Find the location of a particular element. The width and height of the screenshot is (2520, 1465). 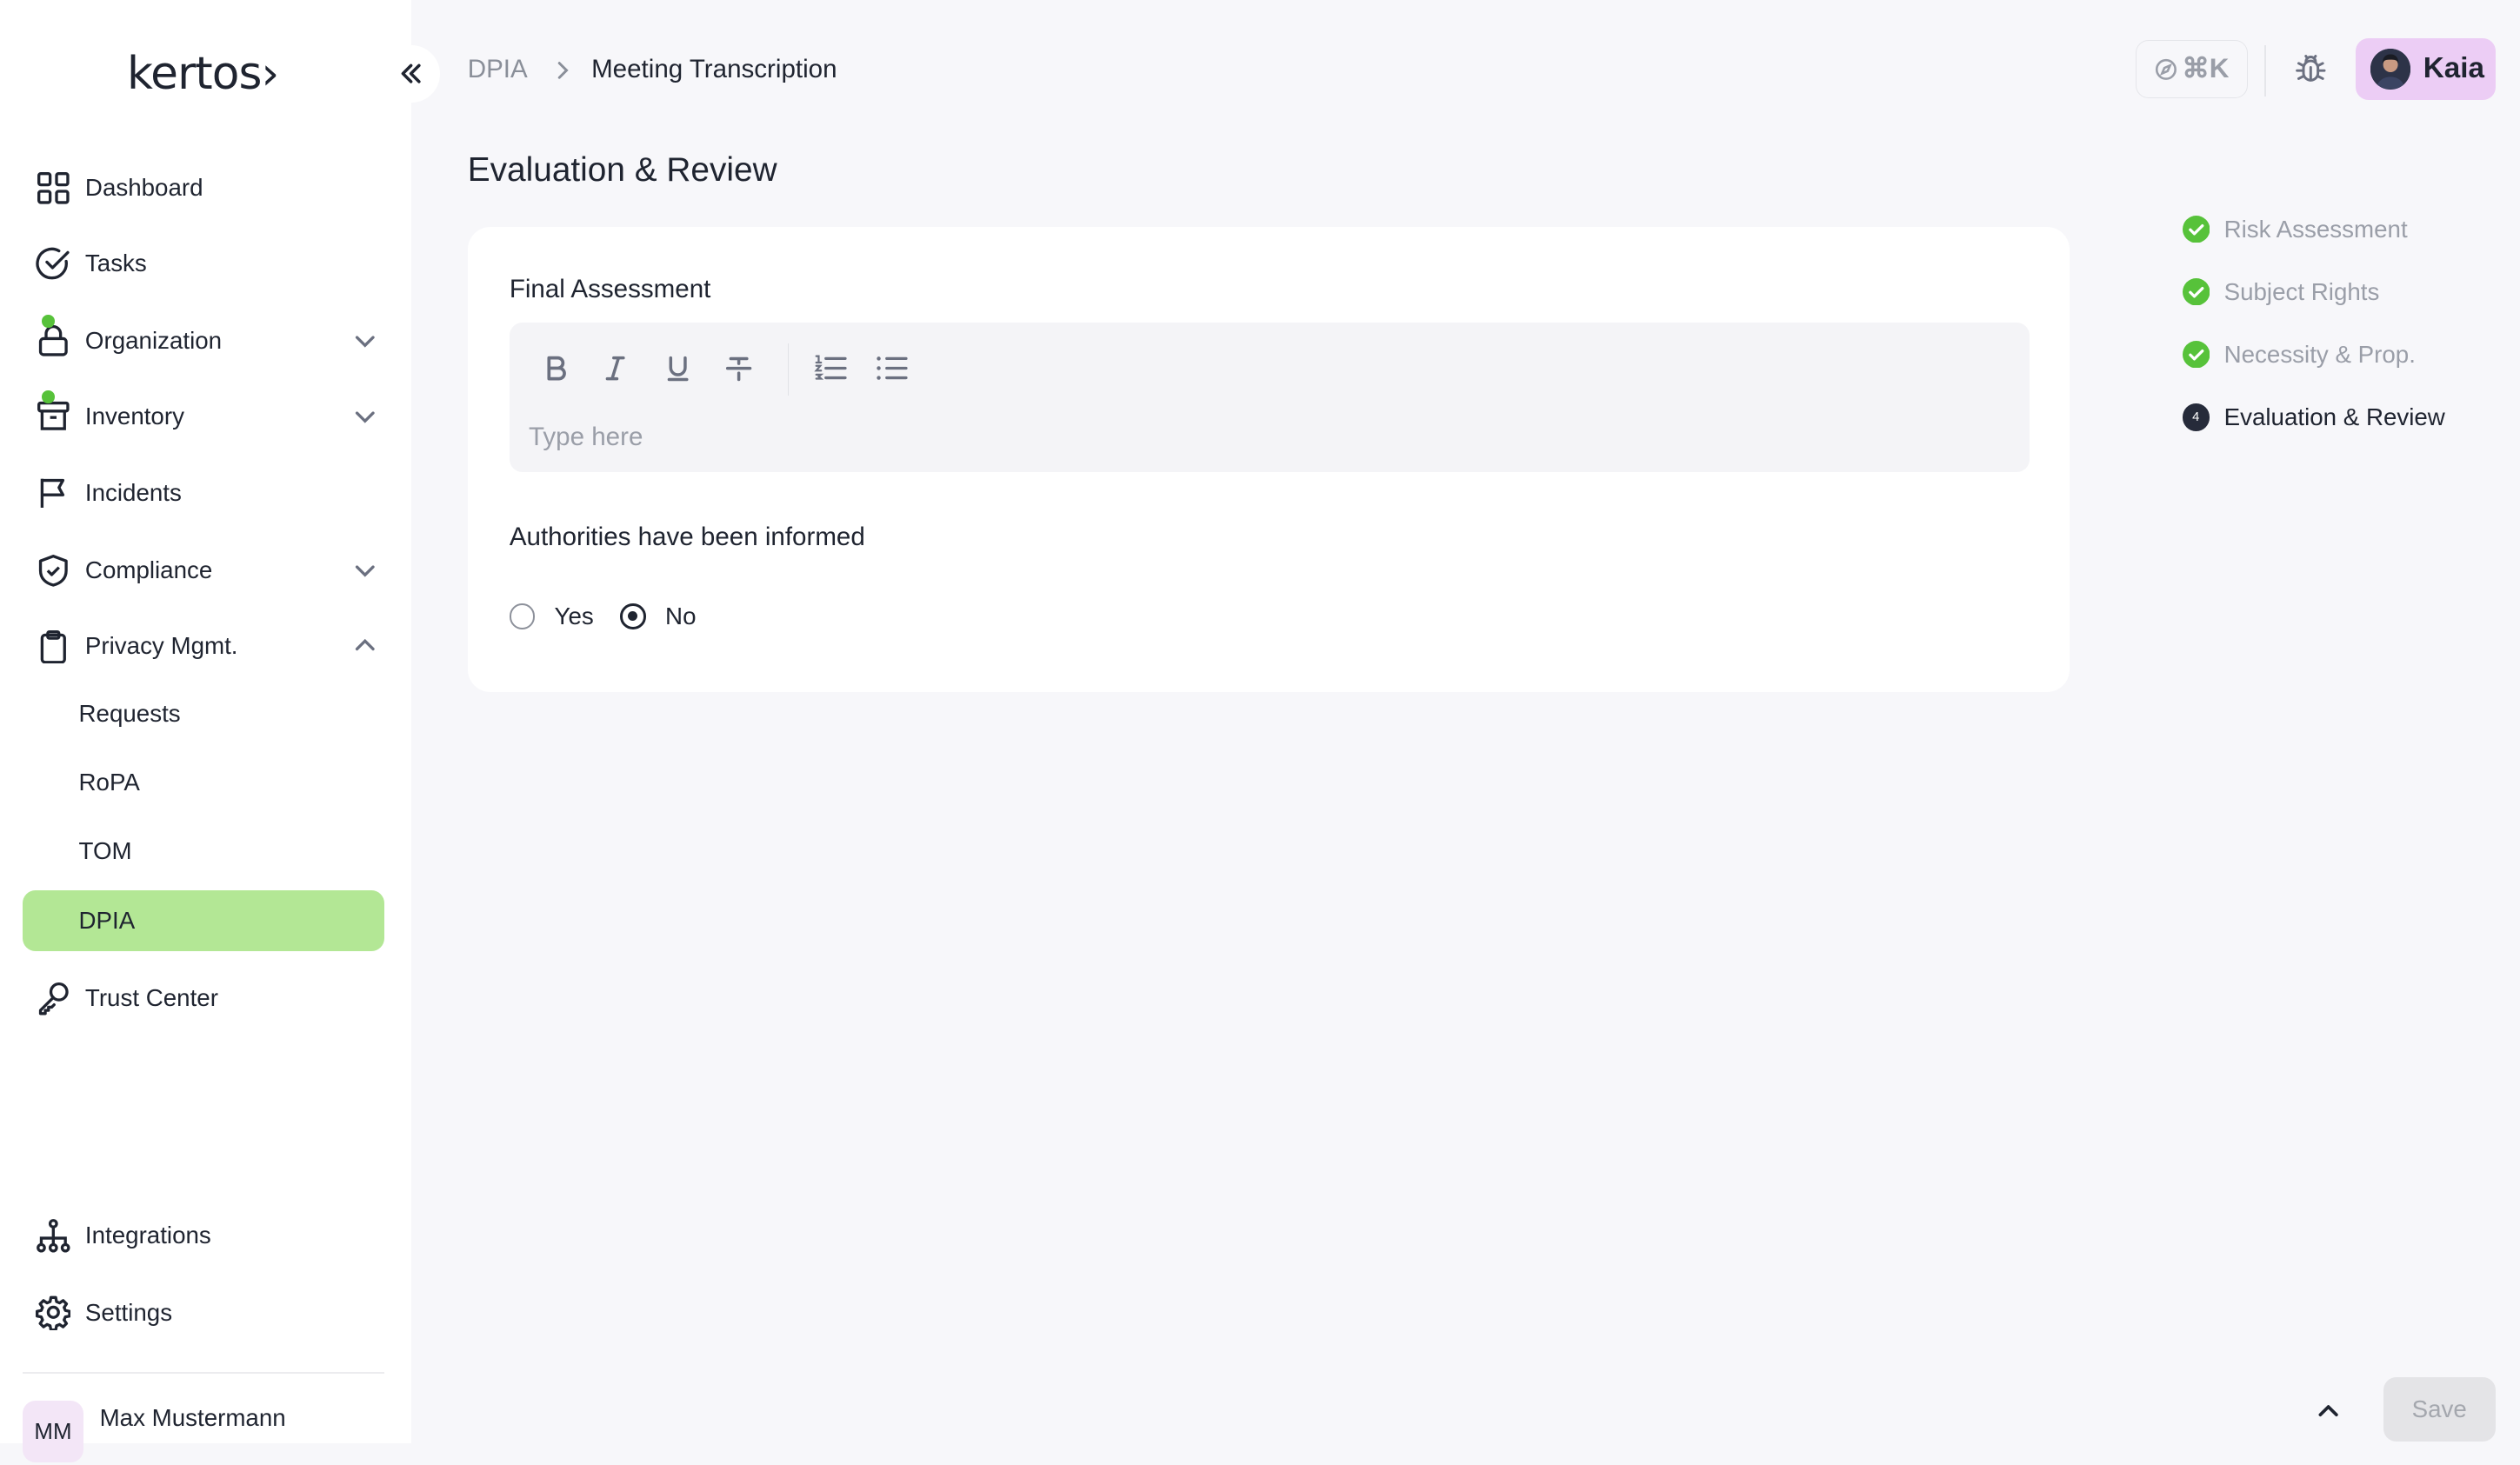

step-risk-assessment: Risk Assessment is located at coordinates (2295, 229).